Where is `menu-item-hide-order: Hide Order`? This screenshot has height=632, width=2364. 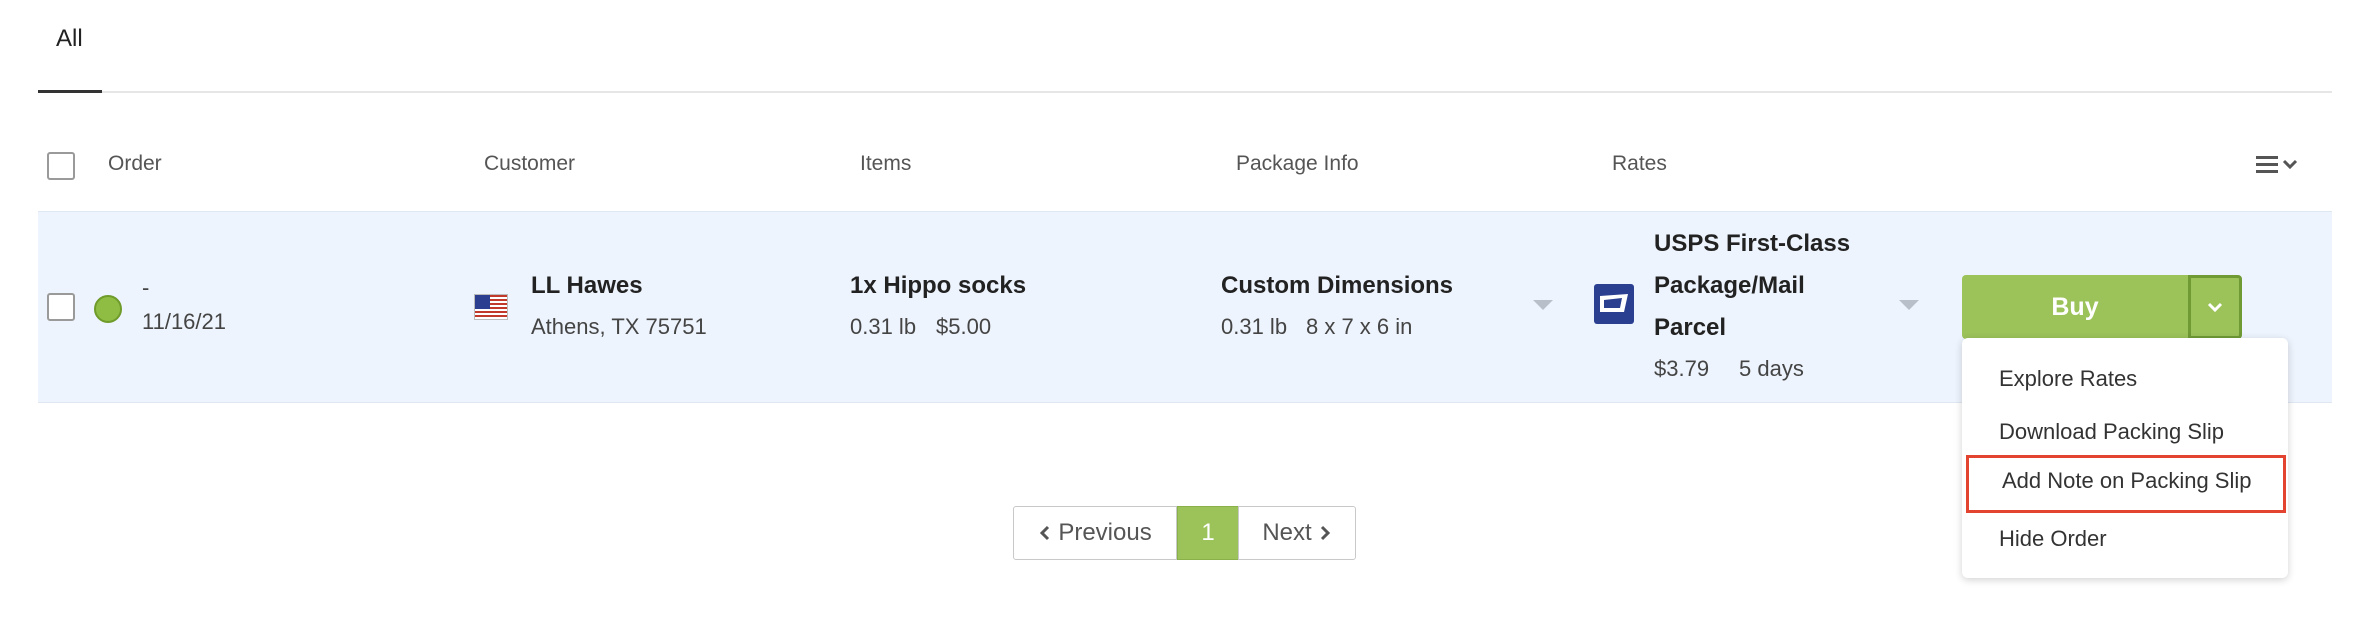 menu-item-hide-order: Hide Order is located at coordinates (2125, 539).